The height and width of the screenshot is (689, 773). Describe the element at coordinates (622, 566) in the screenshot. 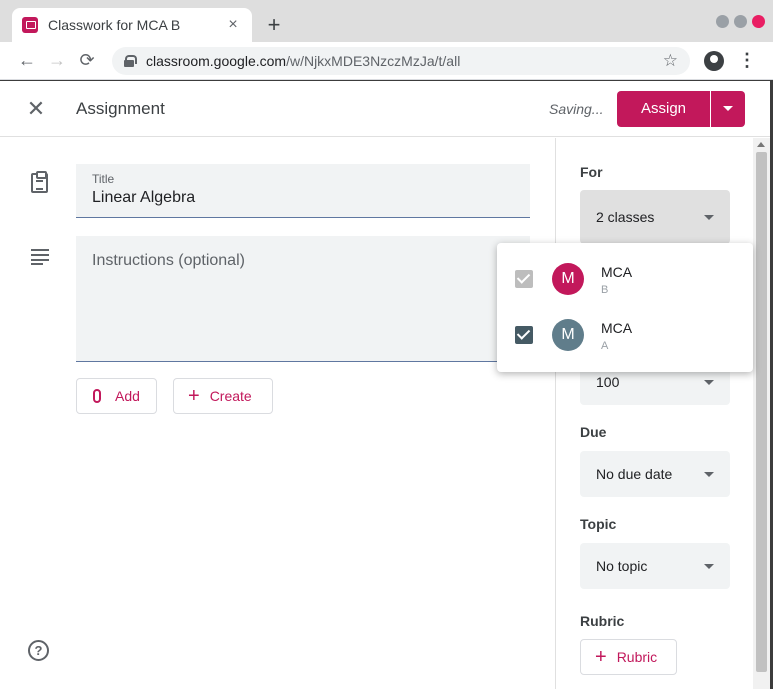

I see `topic-value: No topic` at that location.